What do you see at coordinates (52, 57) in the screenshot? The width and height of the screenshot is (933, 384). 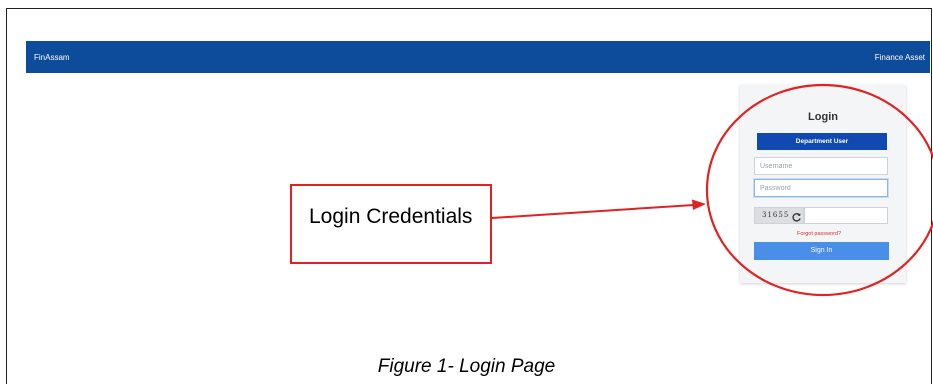 I see `brand-logo-text: FinAssam` at bounding box center [52, 57].